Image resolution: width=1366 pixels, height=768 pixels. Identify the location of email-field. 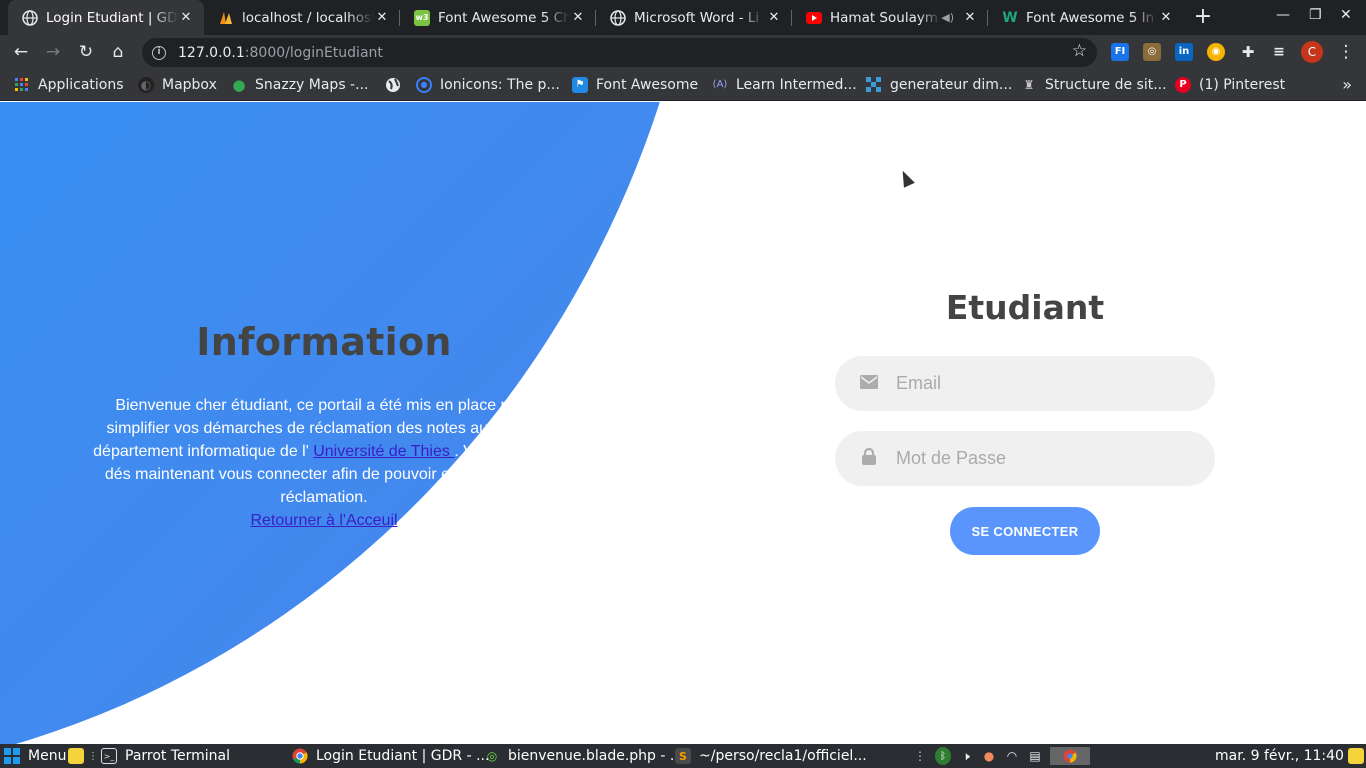
(1025, 383).